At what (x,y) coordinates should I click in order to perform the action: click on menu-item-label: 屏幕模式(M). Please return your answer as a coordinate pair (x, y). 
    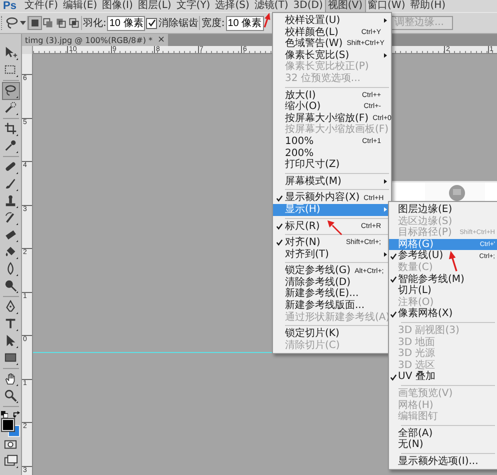
    Looking at the image, I should click on (313, 182).